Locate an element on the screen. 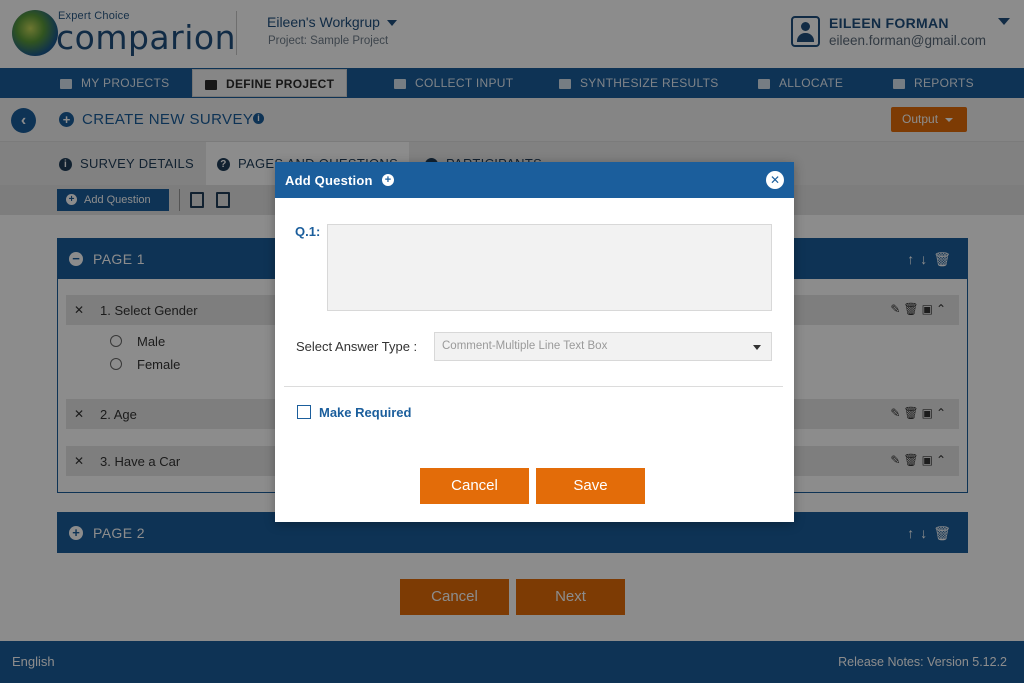 The width and height of the screenshot is (1024, 683). question-text-input is located at coordinates (549, 267).